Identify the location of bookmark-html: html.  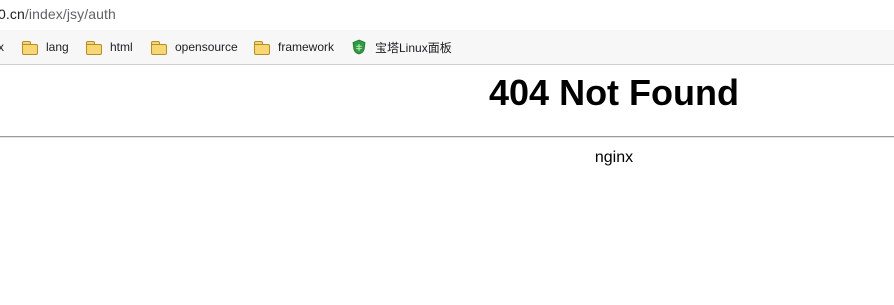
(109, 47).